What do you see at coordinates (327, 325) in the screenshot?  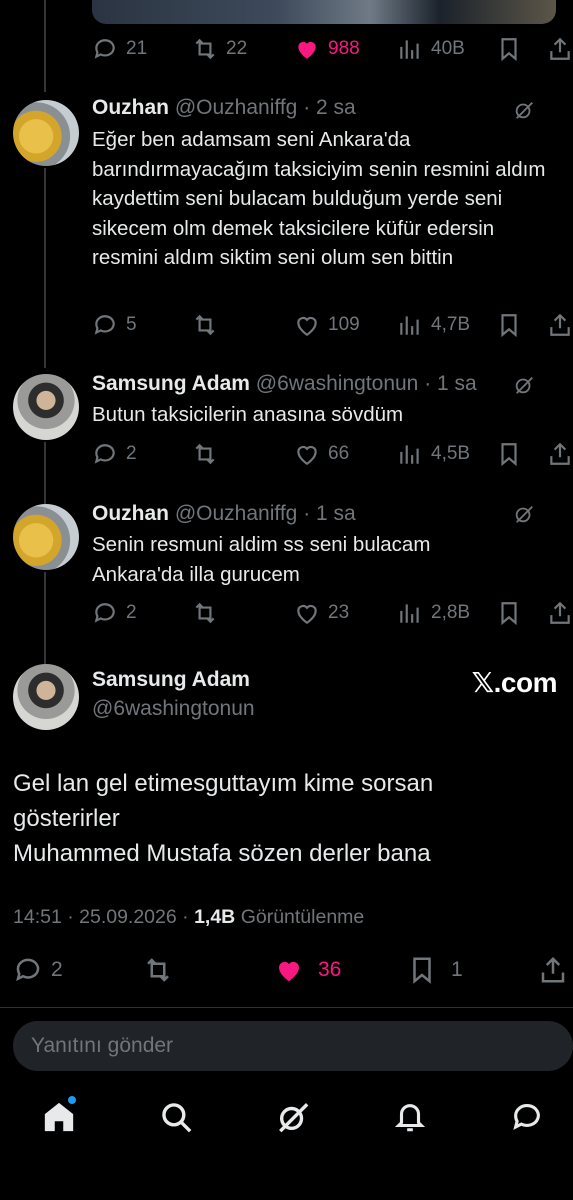 I see `like-button: 109` at bounding box center [327, 325].